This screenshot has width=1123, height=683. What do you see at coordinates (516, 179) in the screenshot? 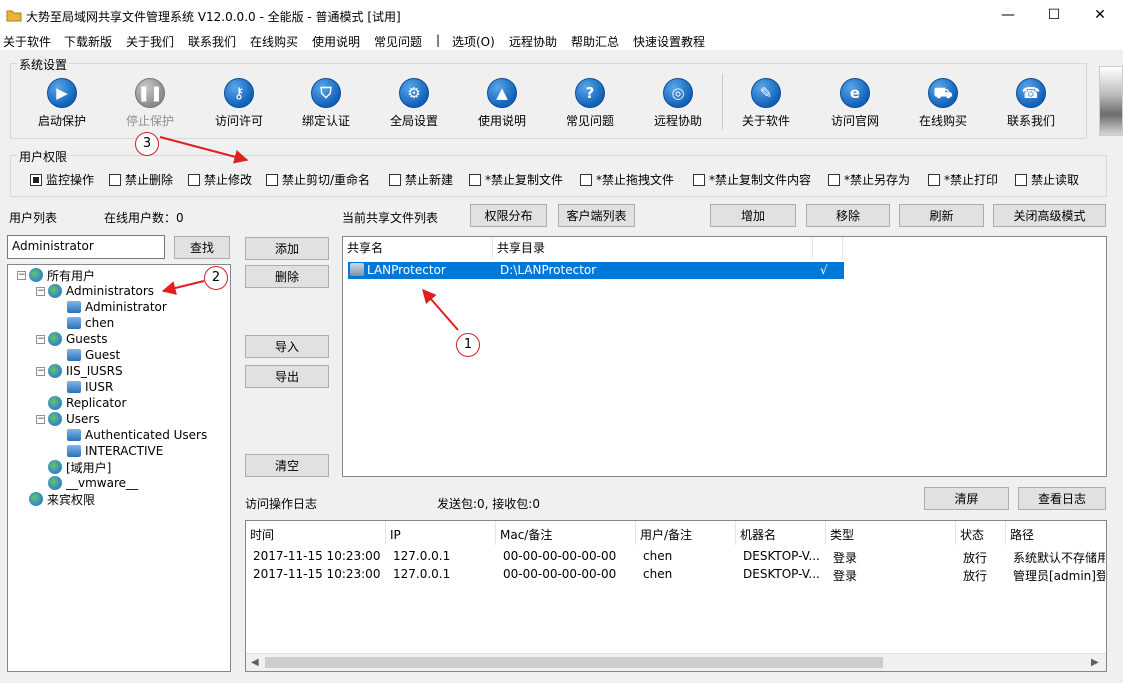
I see `checkbox-no-copy-file: *禁止复制文件` at bounding box center [516, 179].